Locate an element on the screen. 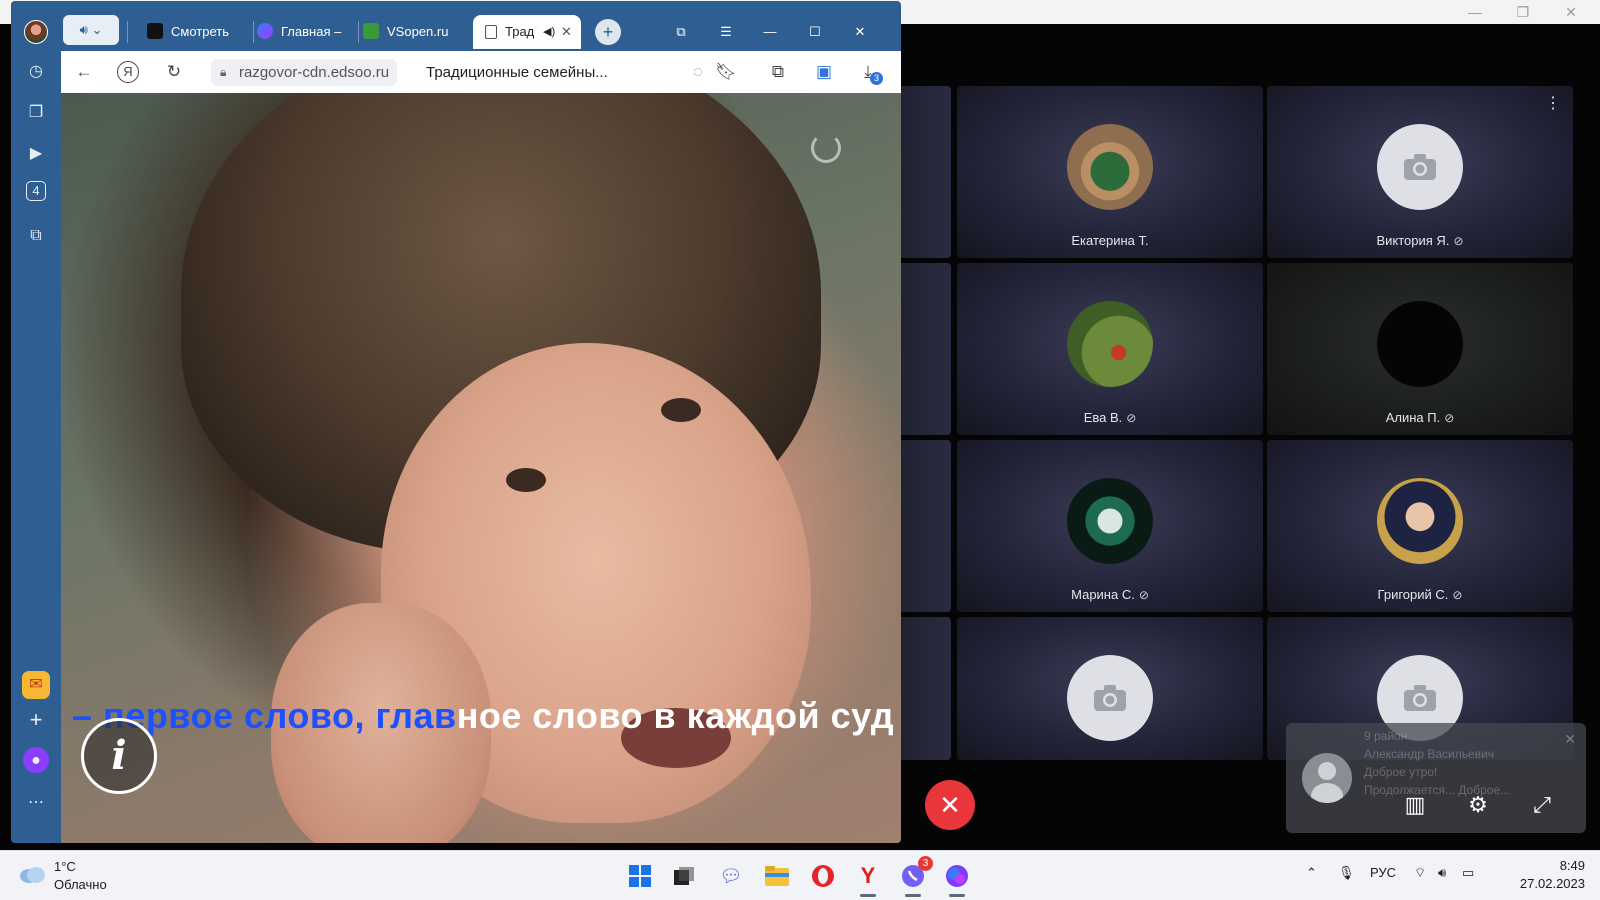 This screenshot has height=900, width=1600. restore-icon: ❐ is located at coordinates (1523, 12).